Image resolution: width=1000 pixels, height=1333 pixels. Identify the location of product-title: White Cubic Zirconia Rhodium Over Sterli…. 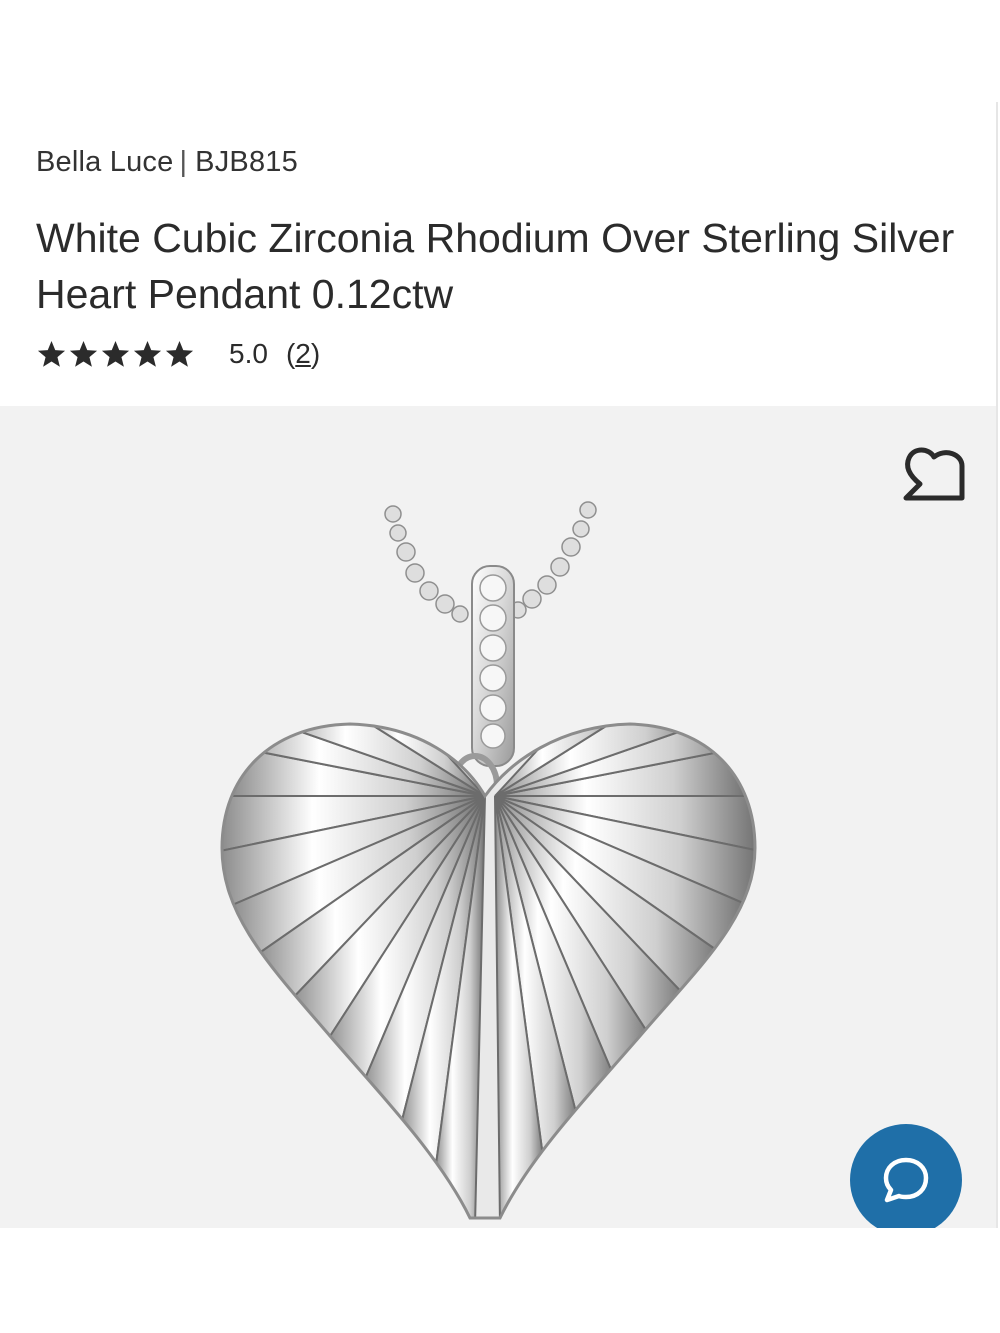
(495, 266).